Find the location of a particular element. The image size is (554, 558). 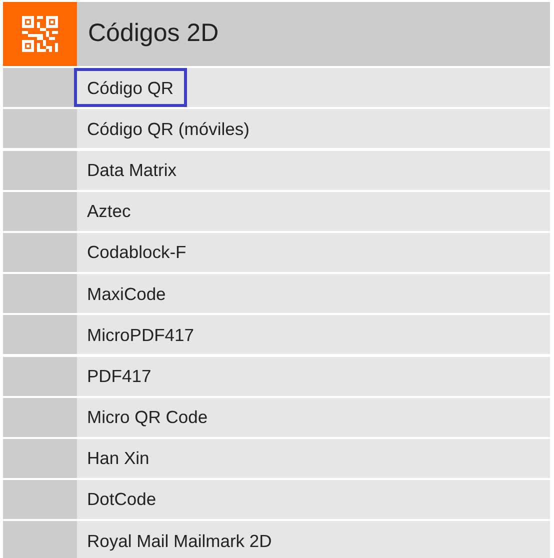

list-link: Aztec is located at coordinates (109, 211).